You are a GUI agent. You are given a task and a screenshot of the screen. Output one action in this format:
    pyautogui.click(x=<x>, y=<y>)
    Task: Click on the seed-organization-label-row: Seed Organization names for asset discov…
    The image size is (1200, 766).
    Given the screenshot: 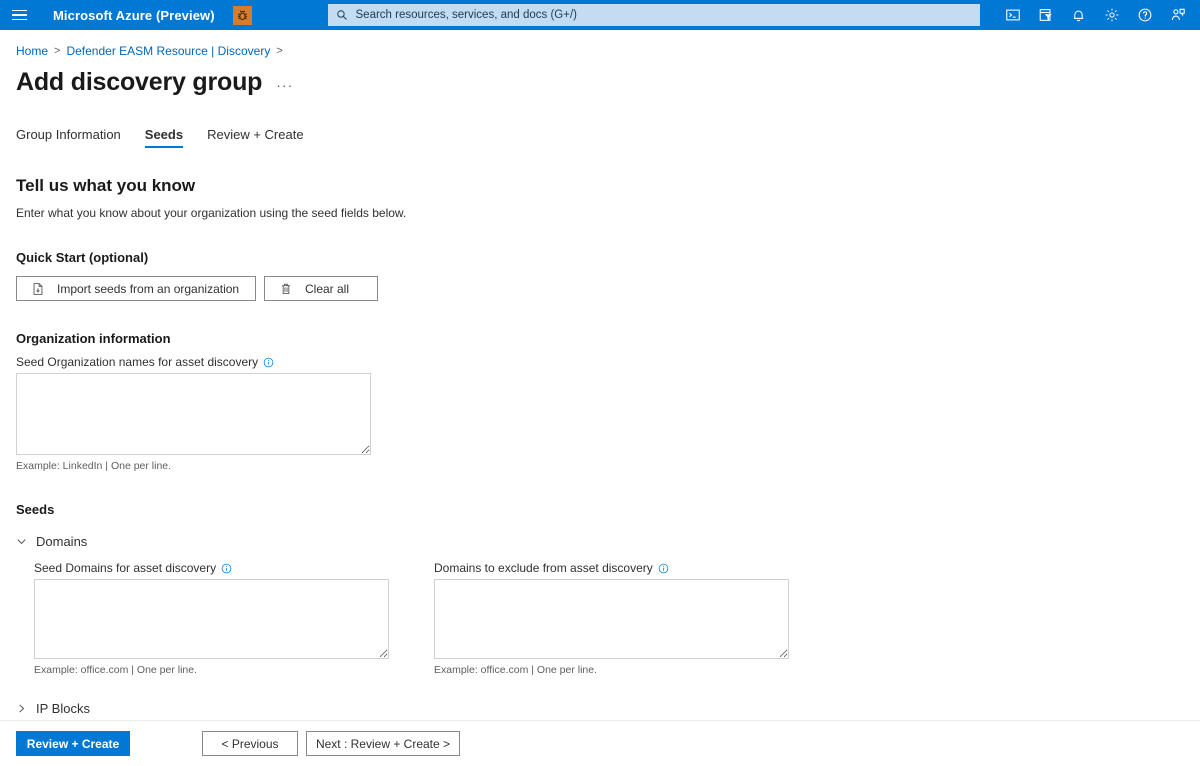 What is the action you would take?
    pyautogui.click(x=600, y=362)
    